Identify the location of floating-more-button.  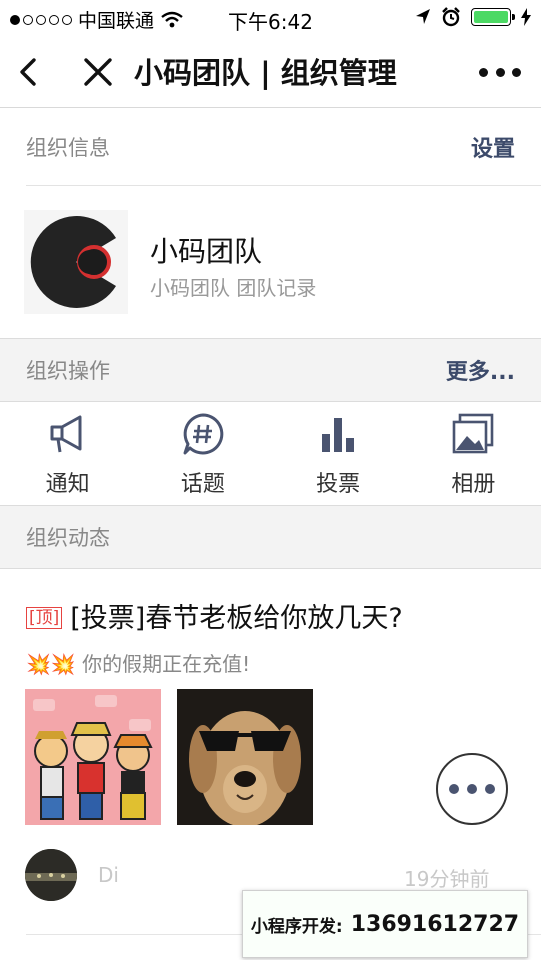
(472, 789).